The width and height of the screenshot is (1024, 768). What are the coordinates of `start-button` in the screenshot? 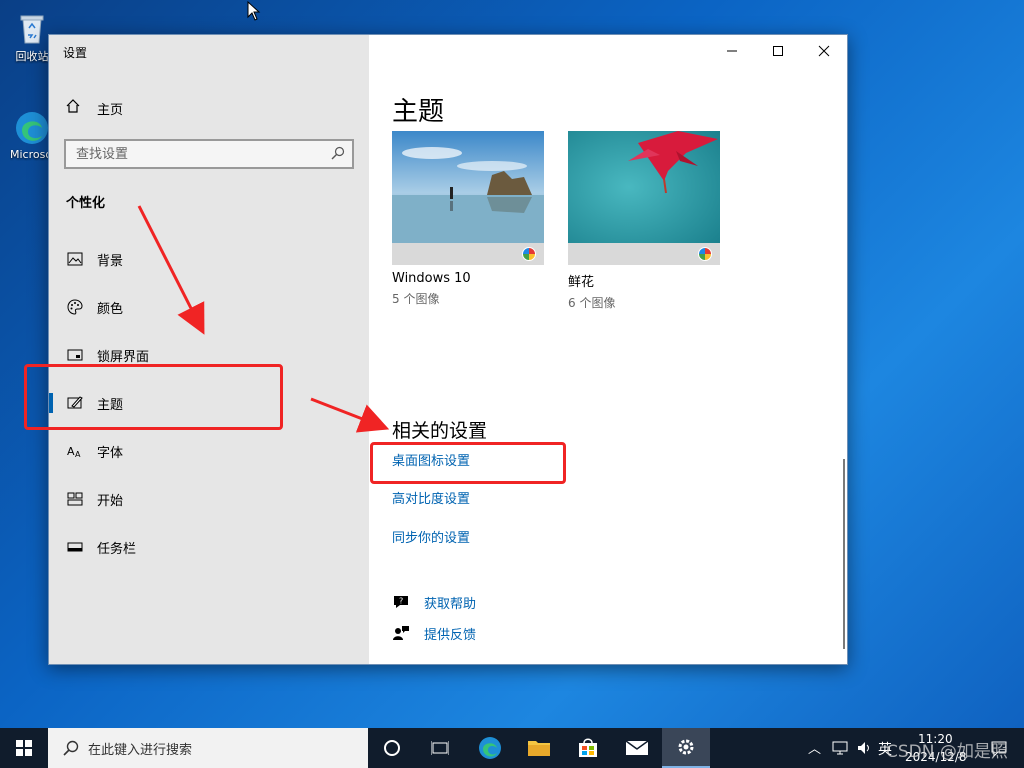 It's located at (24, 748).